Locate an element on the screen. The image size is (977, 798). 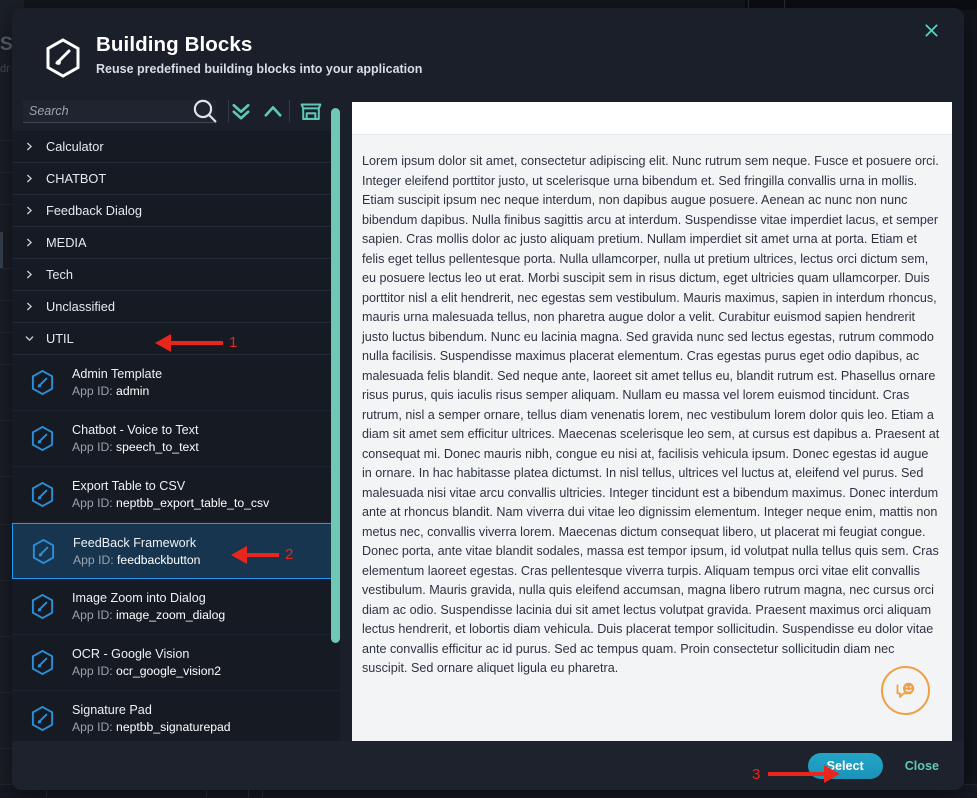
category-label: CHATBOT is located at coordinates (76, 178).